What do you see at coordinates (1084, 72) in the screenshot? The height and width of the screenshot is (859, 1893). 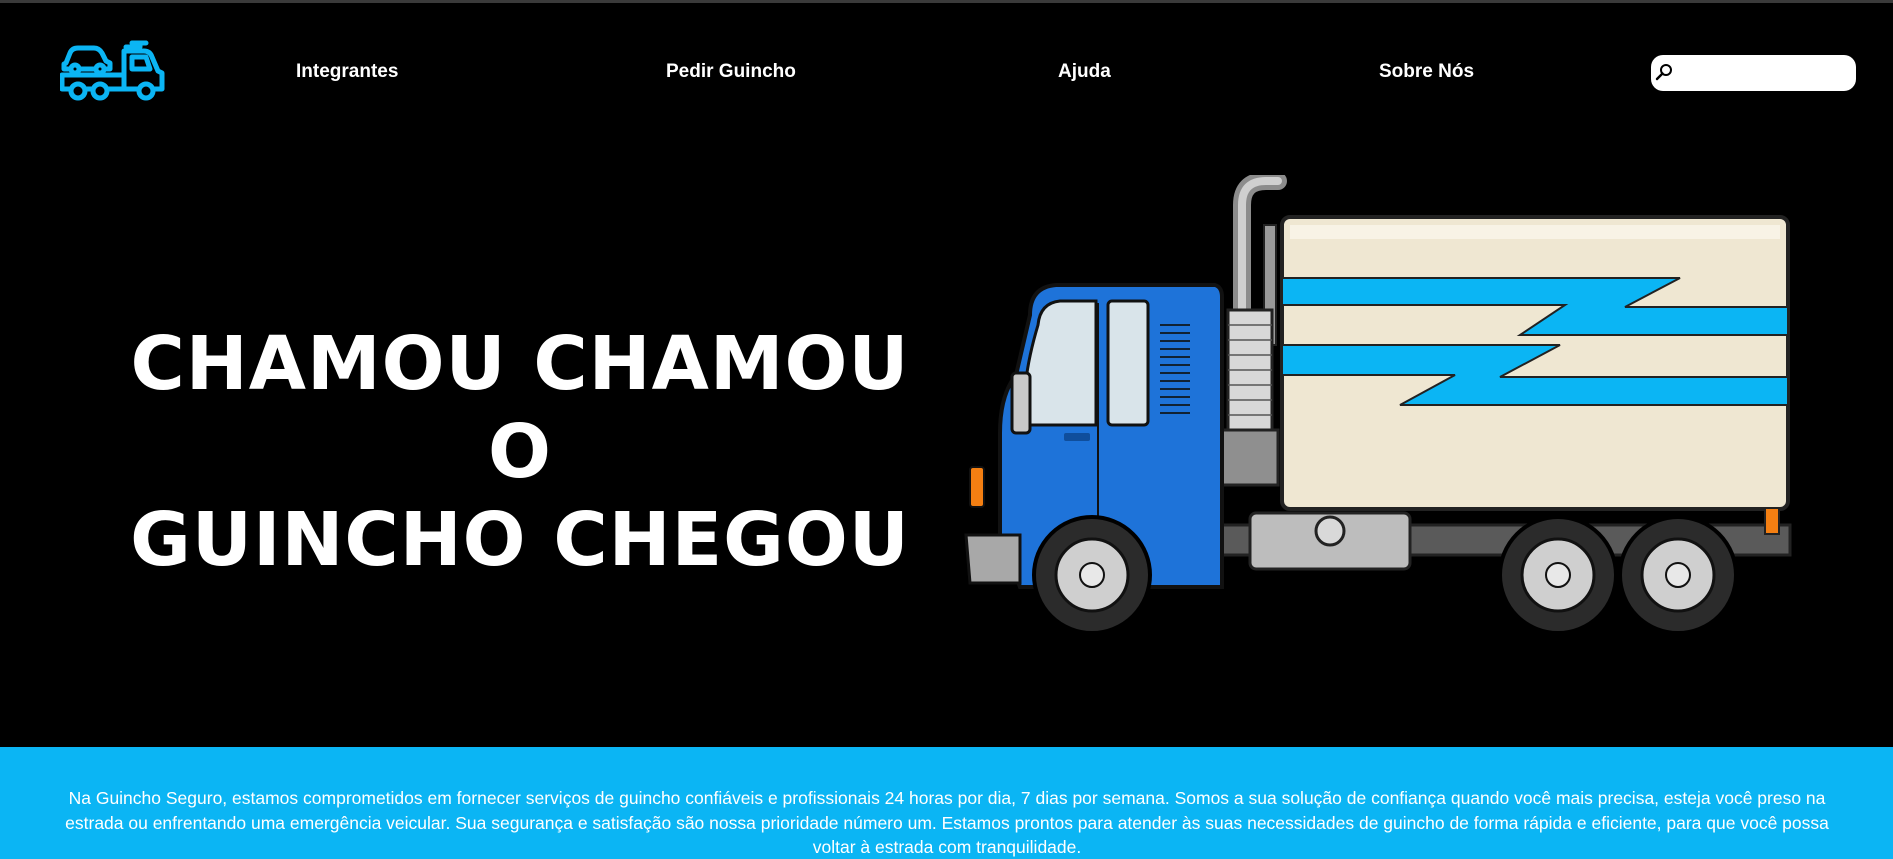 I see `nav-ajuda: Ajuda` at bounding box center [1084, 72].